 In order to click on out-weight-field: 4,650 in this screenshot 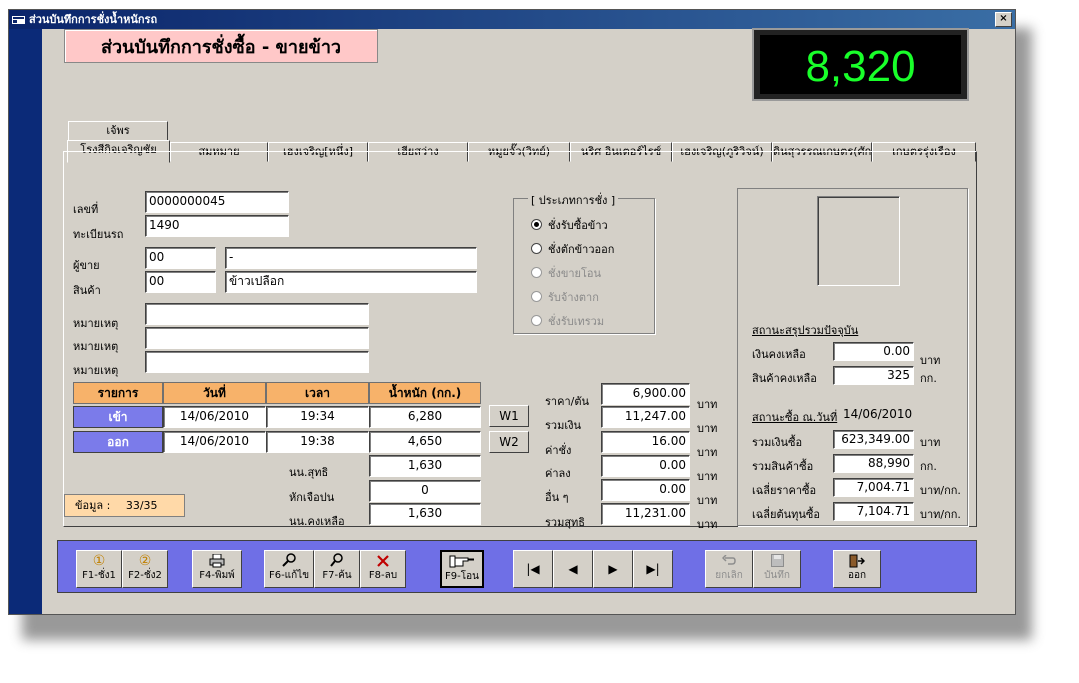, I will do `click(425, 442)`.